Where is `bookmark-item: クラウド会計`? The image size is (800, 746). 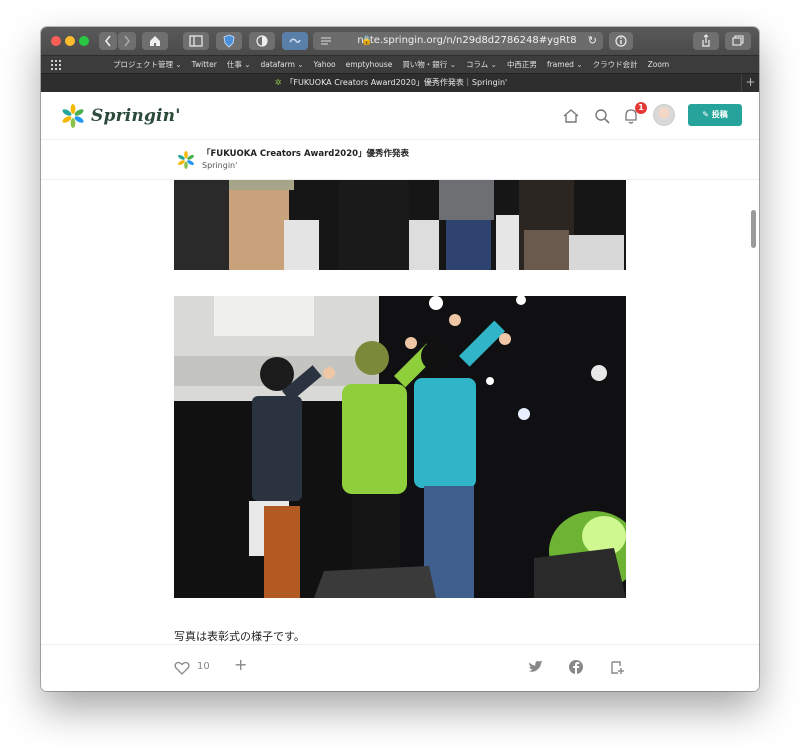 bookmark-item: クラウド会計 is located at coordinates (615, 65).